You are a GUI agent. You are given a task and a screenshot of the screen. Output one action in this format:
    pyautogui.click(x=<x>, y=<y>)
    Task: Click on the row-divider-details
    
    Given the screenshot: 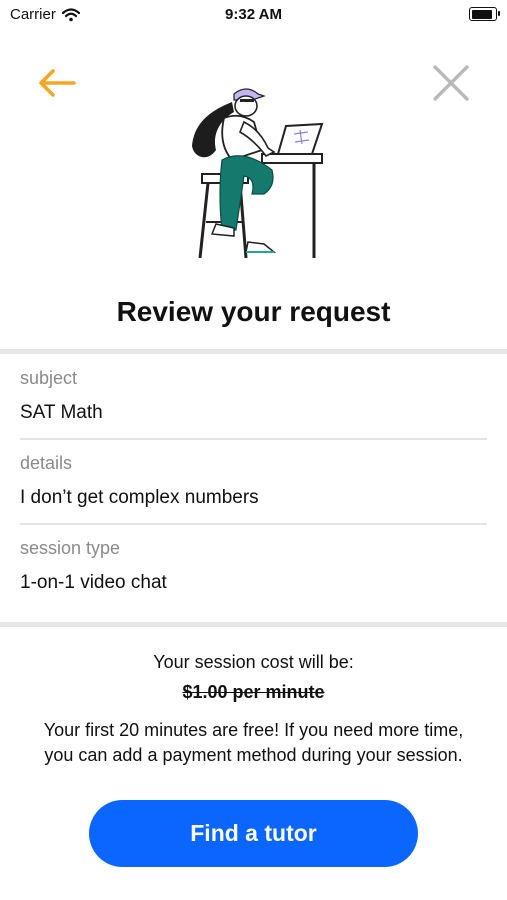 What is the action you would take?
    pyautogui.click(x=253, y=524)
    